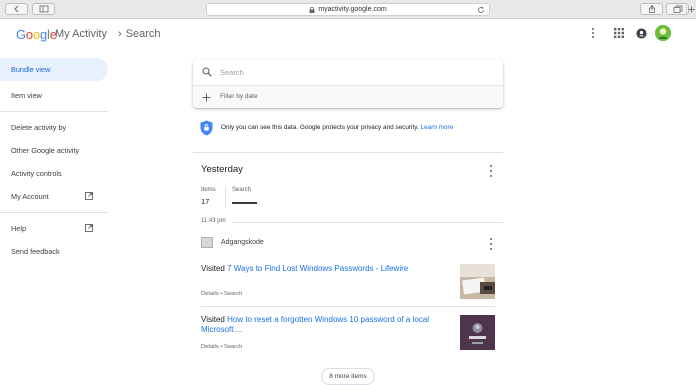 The height and width of the screenshot is (385, 696). I want to click on apps-grid-icon, so click(619, 33).